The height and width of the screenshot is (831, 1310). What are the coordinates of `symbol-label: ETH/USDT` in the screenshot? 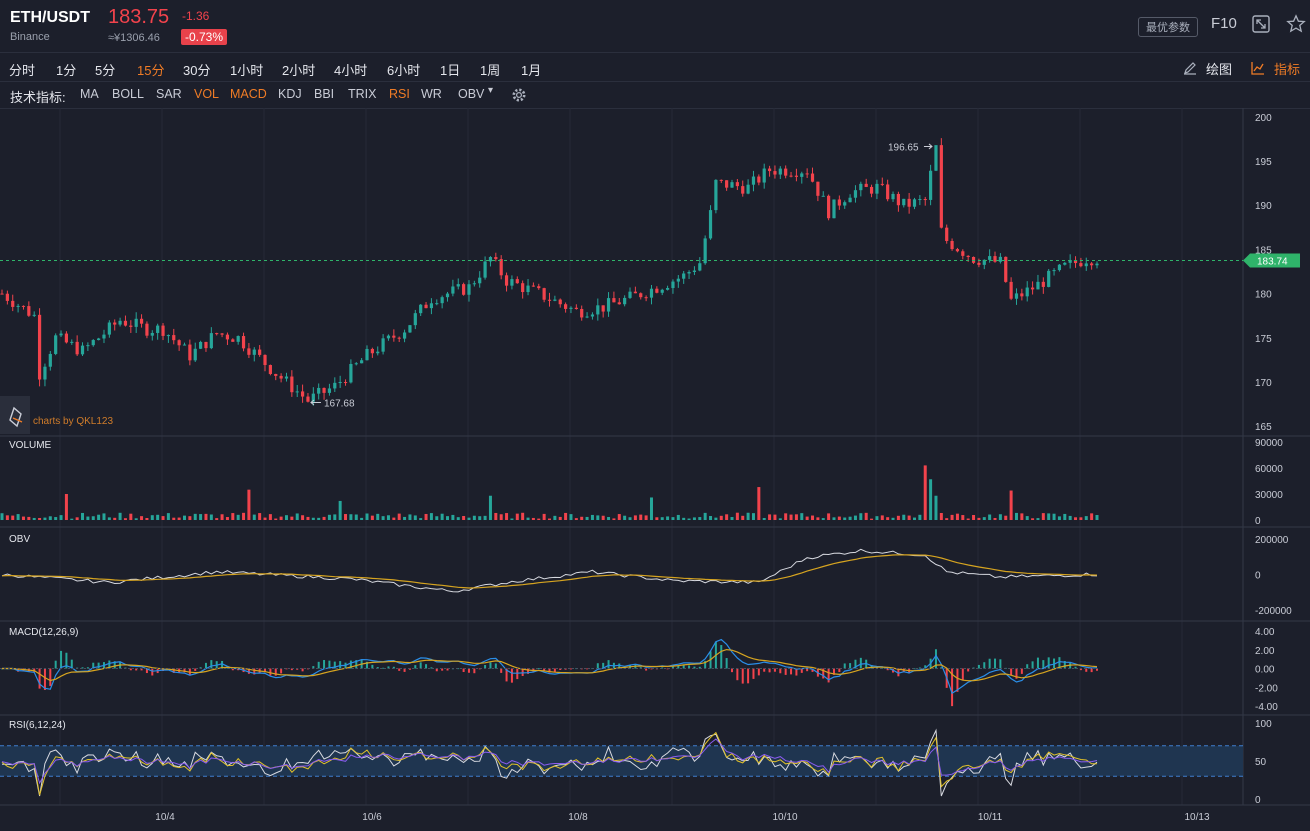 It's located at (50, 18).